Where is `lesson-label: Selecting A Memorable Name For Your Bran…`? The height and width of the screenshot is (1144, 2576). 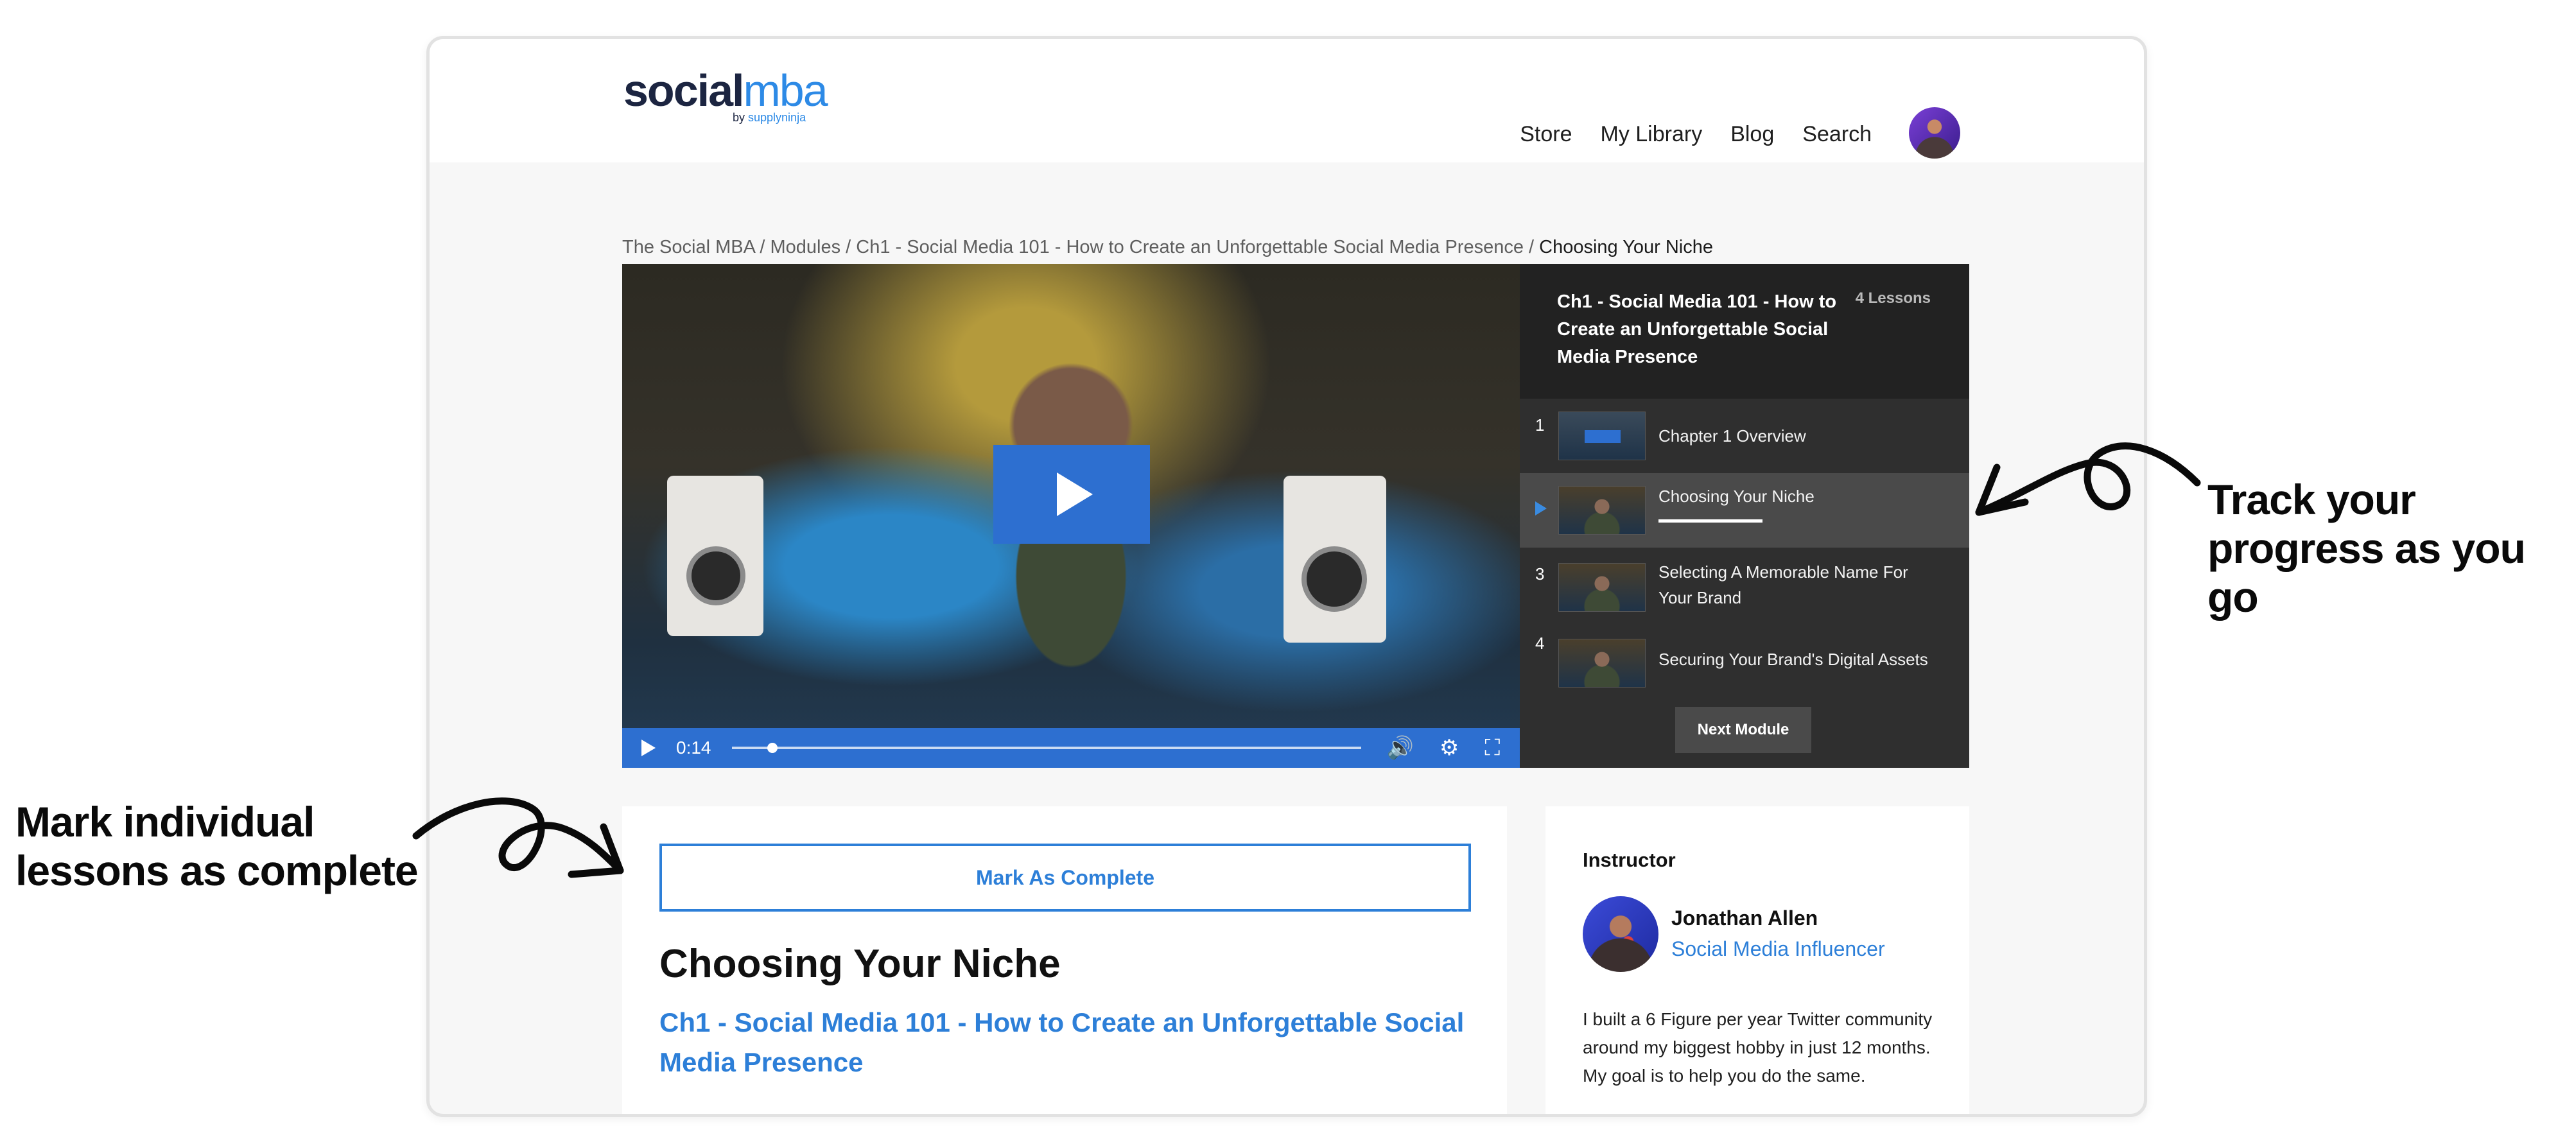
lesson-label: Selecting A Memorable Name For Your Bran… is located at coordinates (1783, 584).